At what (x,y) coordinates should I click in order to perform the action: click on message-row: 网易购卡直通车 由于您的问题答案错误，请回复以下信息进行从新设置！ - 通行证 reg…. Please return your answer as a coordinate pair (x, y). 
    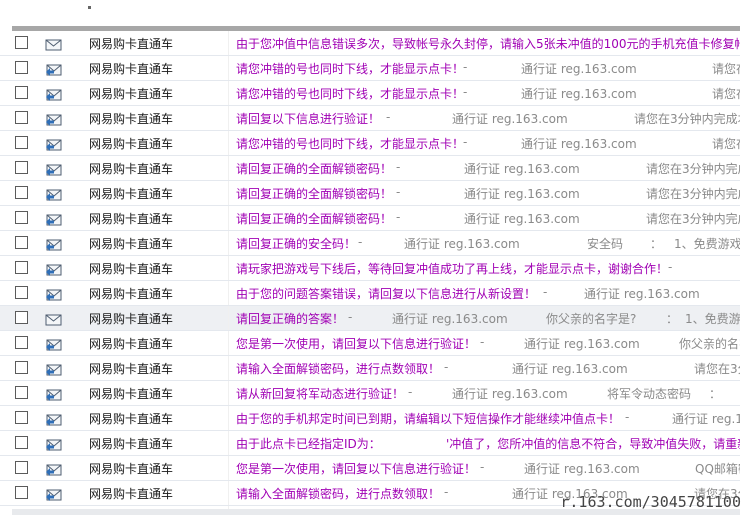
    Looking at the image, I should click on (370, 293).